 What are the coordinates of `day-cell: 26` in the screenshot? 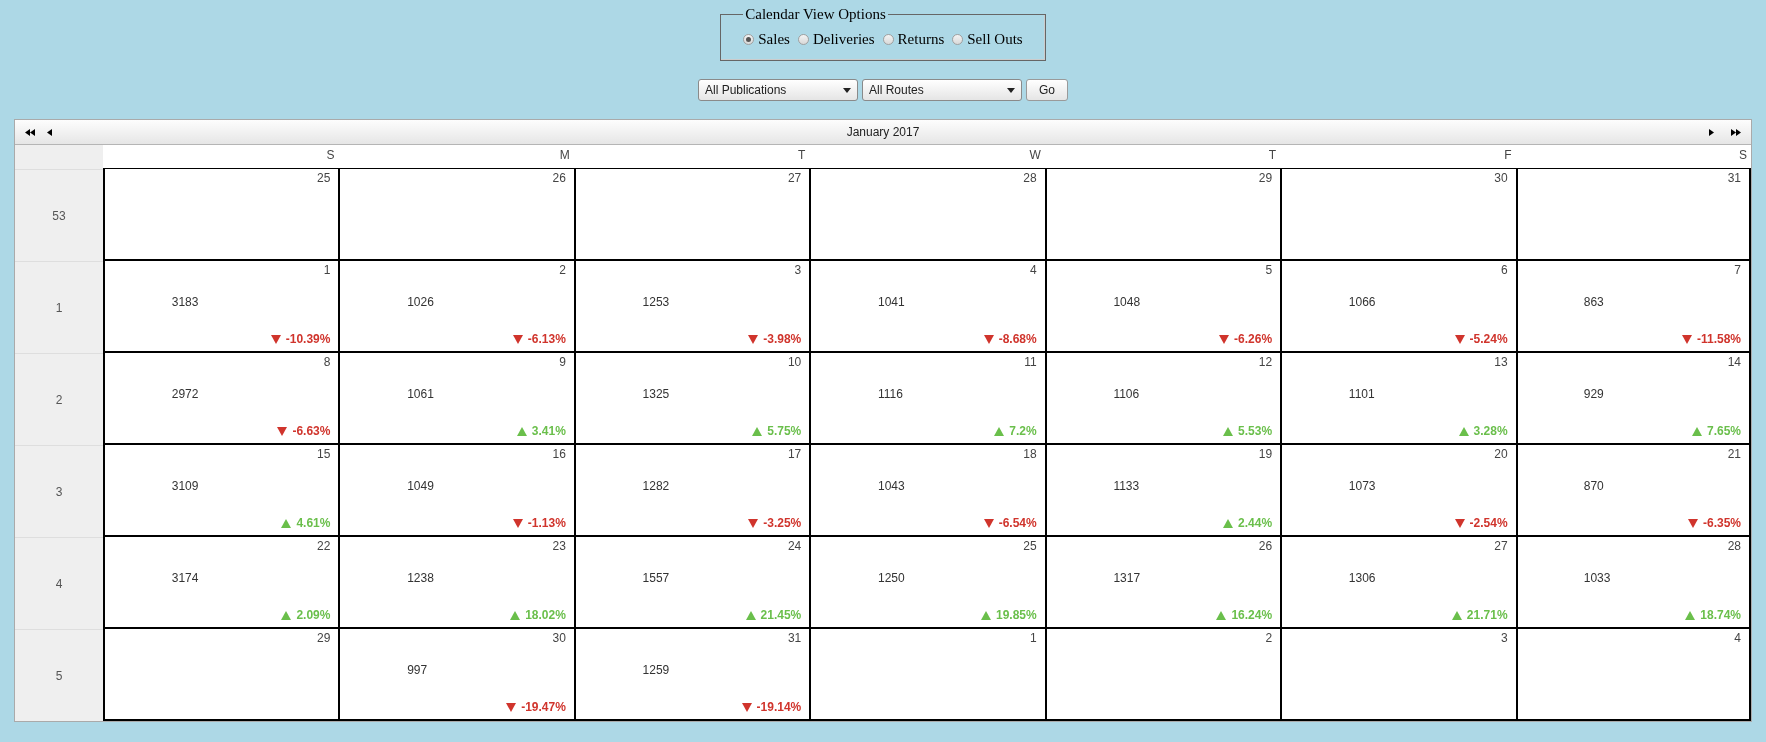 It's located at (456, 215).